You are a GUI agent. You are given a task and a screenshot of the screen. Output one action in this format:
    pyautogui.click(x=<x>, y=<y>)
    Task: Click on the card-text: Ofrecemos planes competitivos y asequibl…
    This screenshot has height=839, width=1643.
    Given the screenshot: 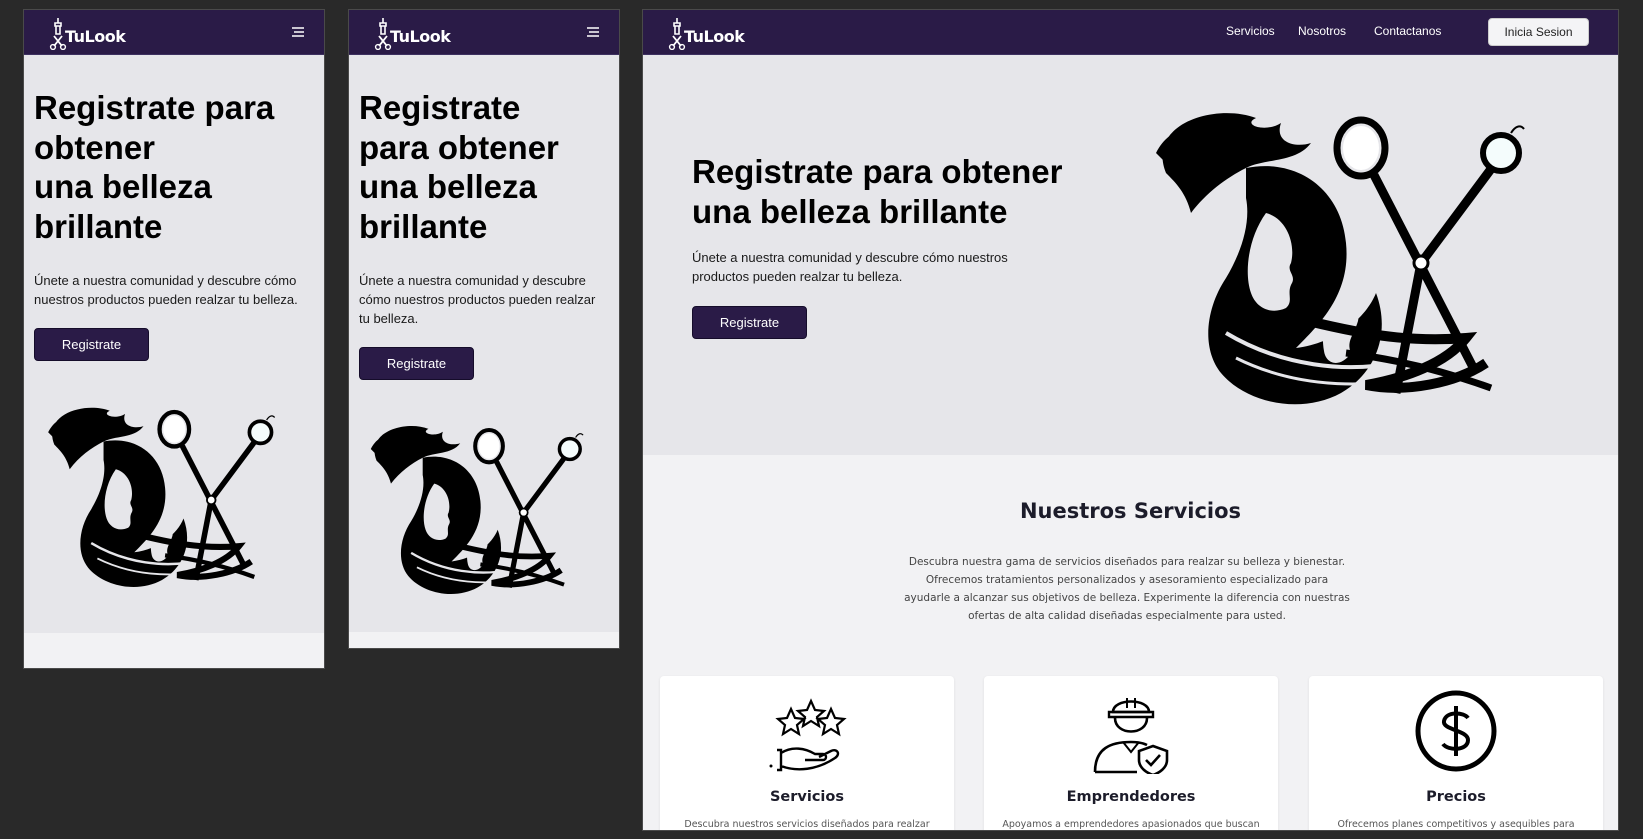 What is the action you would take?
    pyautogui.click(x=1456, y=824)
    